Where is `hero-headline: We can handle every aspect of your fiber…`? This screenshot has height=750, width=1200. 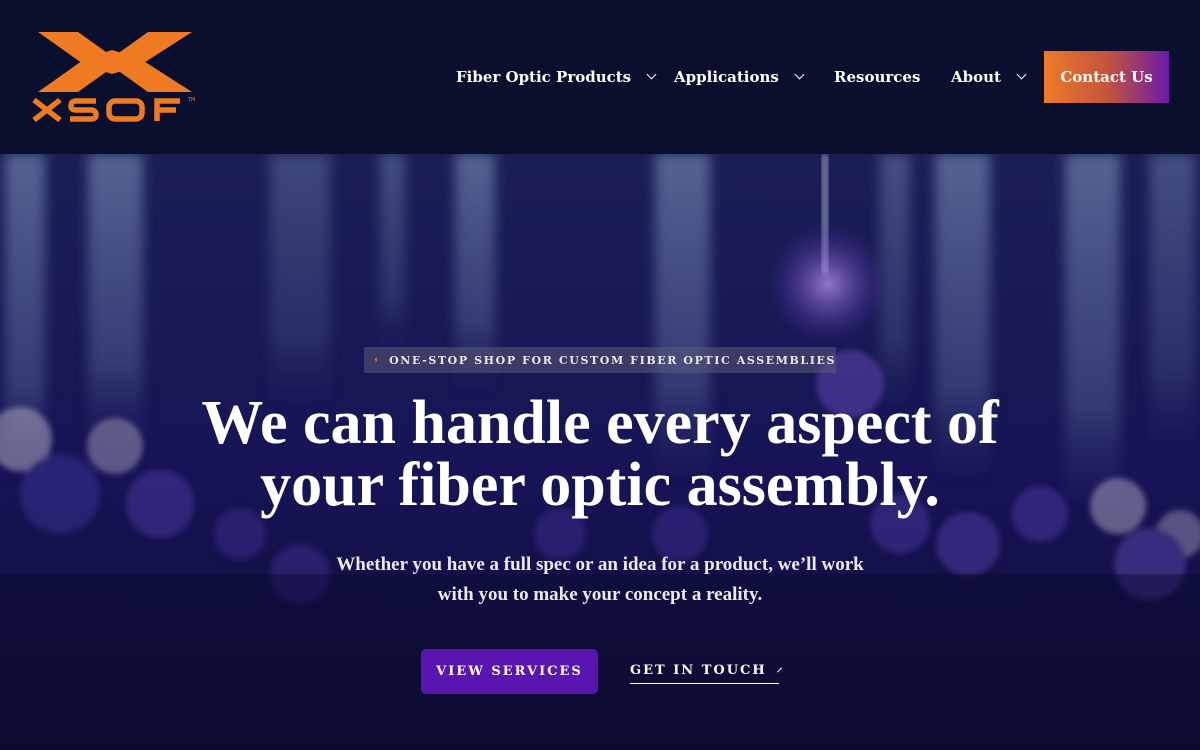 hero-headline: We can handle every aspect of your fiber… is located at coordinates (600, 454).